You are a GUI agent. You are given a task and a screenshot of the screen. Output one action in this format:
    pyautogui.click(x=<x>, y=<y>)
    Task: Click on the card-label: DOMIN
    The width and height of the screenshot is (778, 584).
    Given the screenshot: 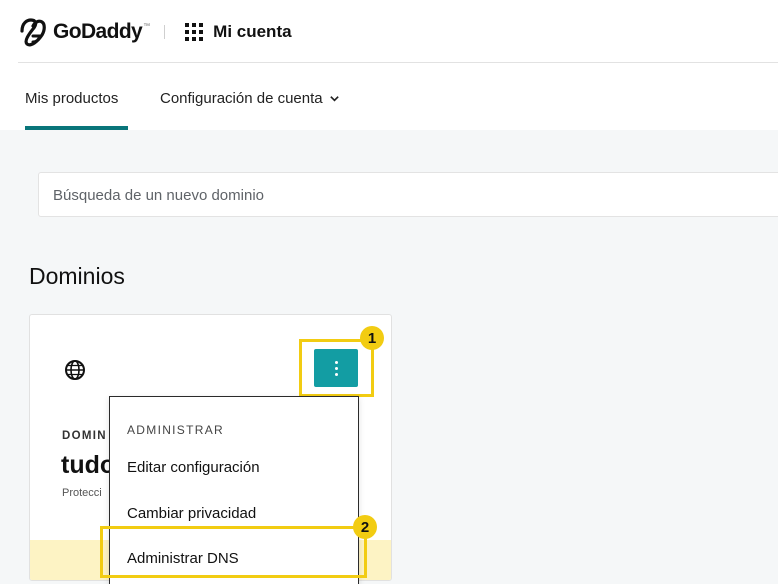 What is the action you would take?
    pyautogui.click(x=84, y=436)
    